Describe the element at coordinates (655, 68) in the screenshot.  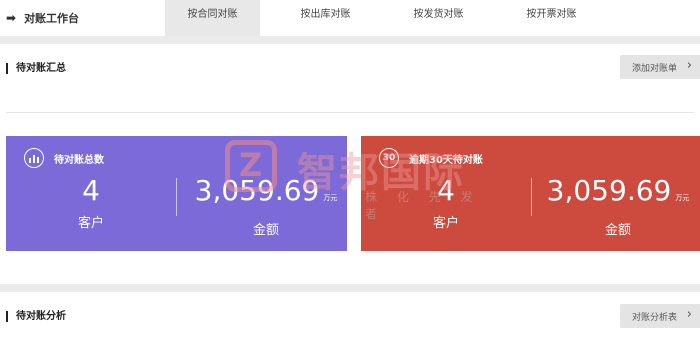
I see `add-statement-label: 添加对账单` at that location.